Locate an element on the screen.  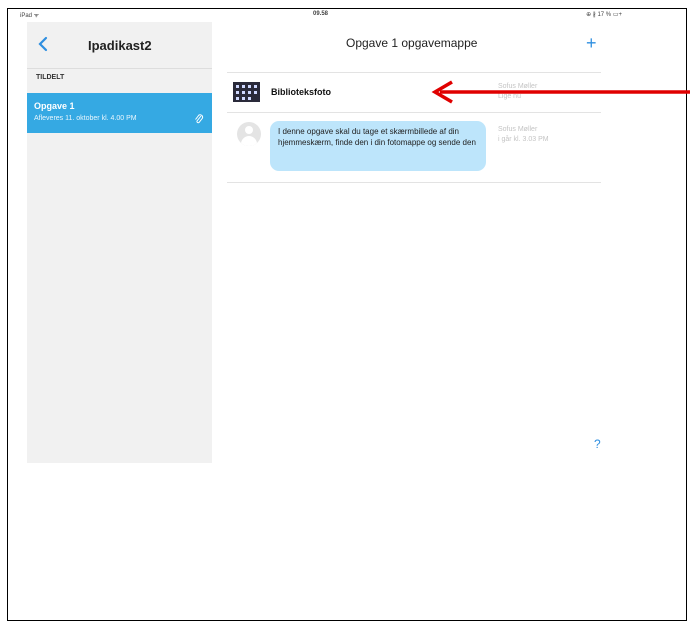
class-title: Ipadikast2 is located at coordinates (120, 45).